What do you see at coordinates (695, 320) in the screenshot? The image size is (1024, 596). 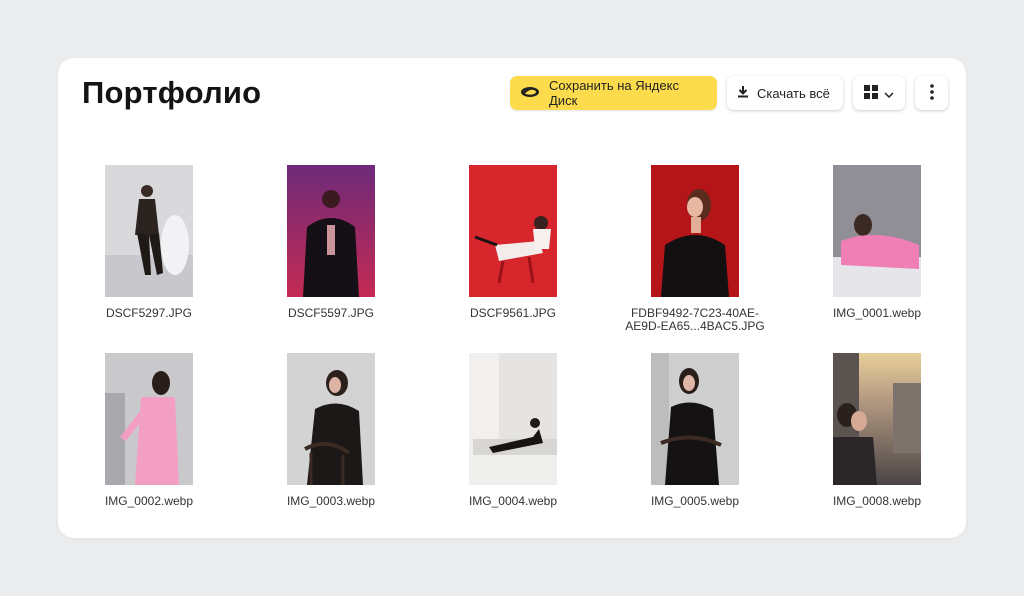 I see `file-name: FDBF9492-7C23-40AE-AE9D-EA65...4BAC5.JPG` at bounding box center [695, 320].